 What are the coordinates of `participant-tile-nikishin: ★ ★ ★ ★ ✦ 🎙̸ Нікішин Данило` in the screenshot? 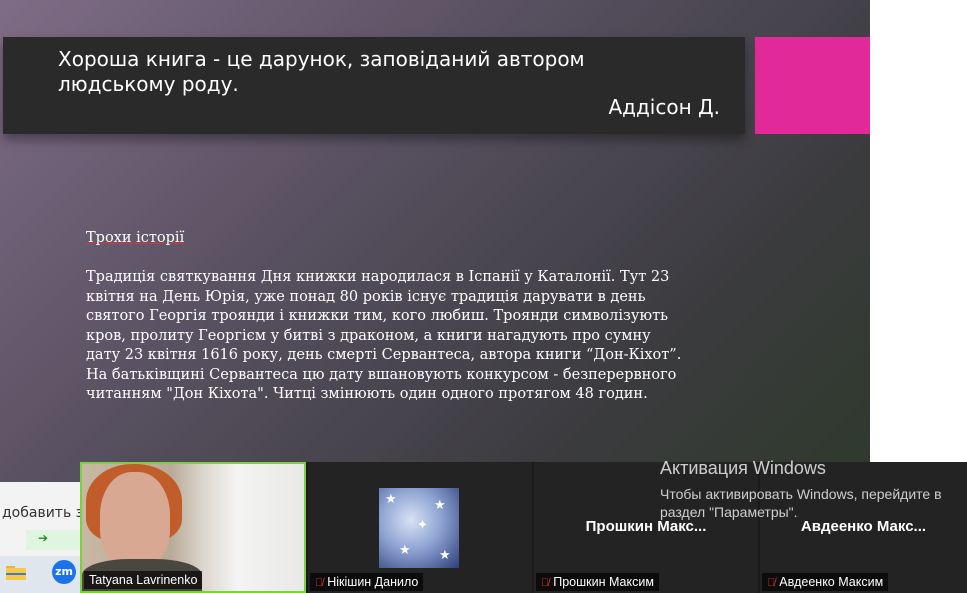 It's located at (420, 527).